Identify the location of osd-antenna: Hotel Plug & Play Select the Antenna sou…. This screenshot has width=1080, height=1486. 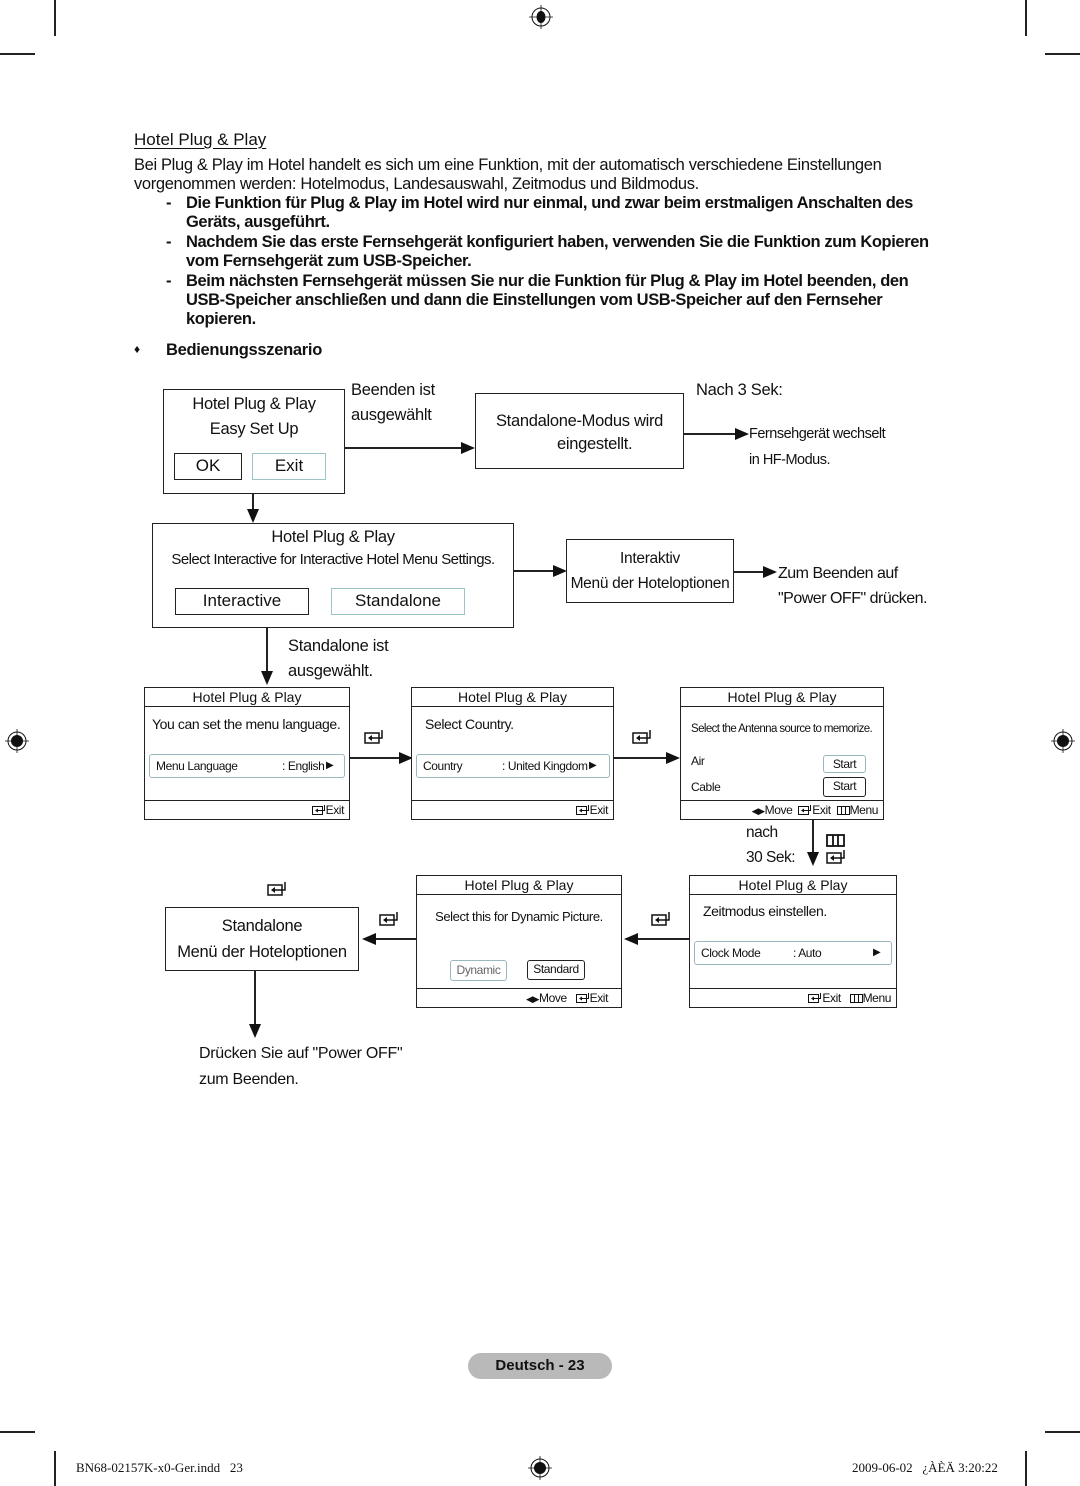
(782, 753).